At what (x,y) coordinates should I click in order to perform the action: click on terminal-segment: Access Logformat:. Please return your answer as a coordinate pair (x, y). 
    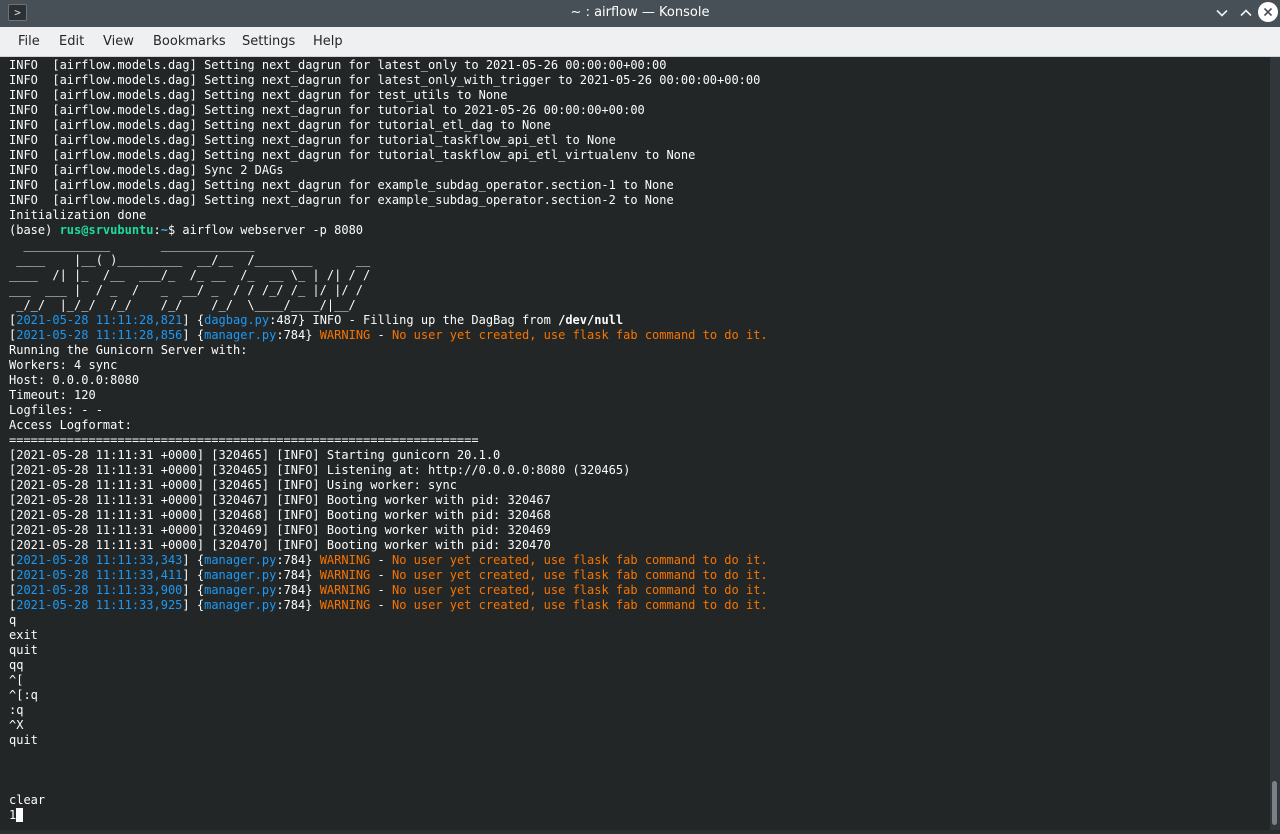
    Looking at the image, I should click on (70, 425).